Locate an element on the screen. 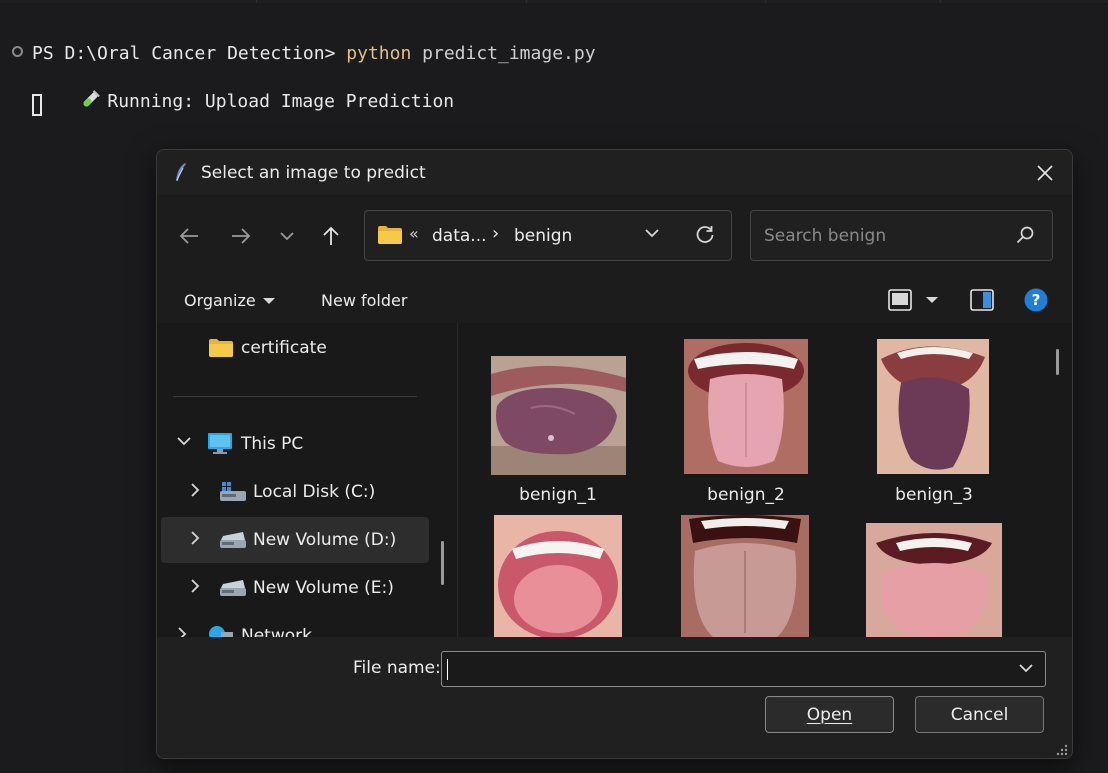  organize-button: Organize is located at coordinates (220, 300).